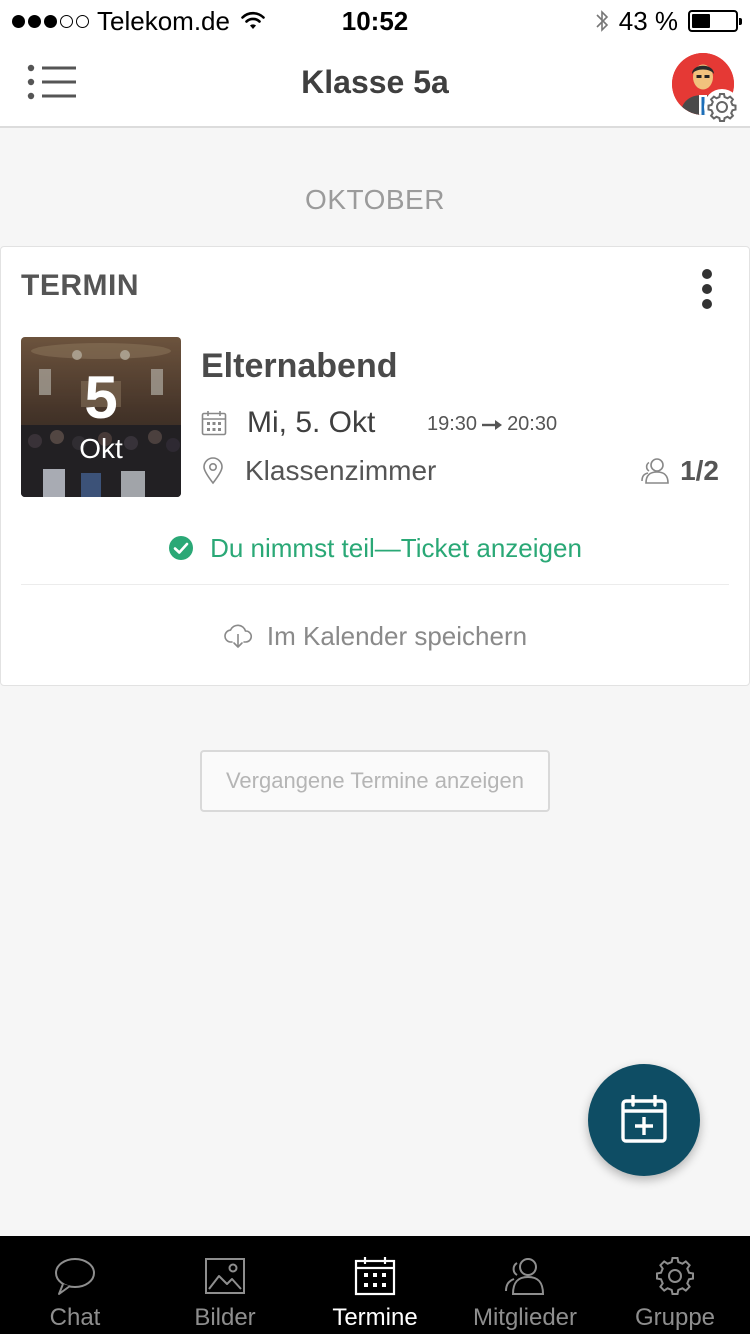  Describe the element at coordinates (602, 21) in the screenshot. I see `bluetooth-icon` at that location.